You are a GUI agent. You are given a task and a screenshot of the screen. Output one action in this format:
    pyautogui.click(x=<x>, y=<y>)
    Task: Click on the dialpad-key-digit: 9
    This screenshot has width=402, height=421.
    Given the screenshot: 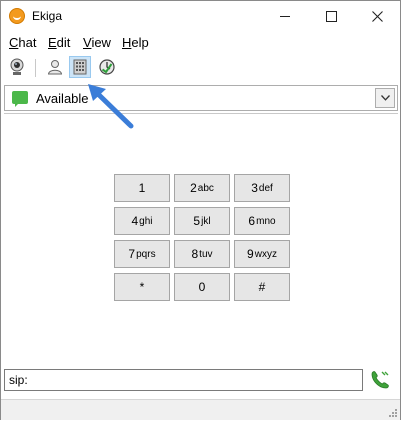 What is the action you would take?
    pyautogui.click(x=250, y=254)
    